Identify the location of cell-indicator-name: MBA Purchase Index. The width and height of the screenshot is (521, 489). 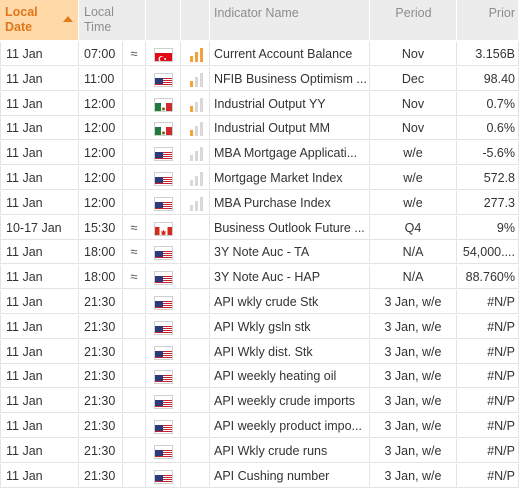
(290, 202).